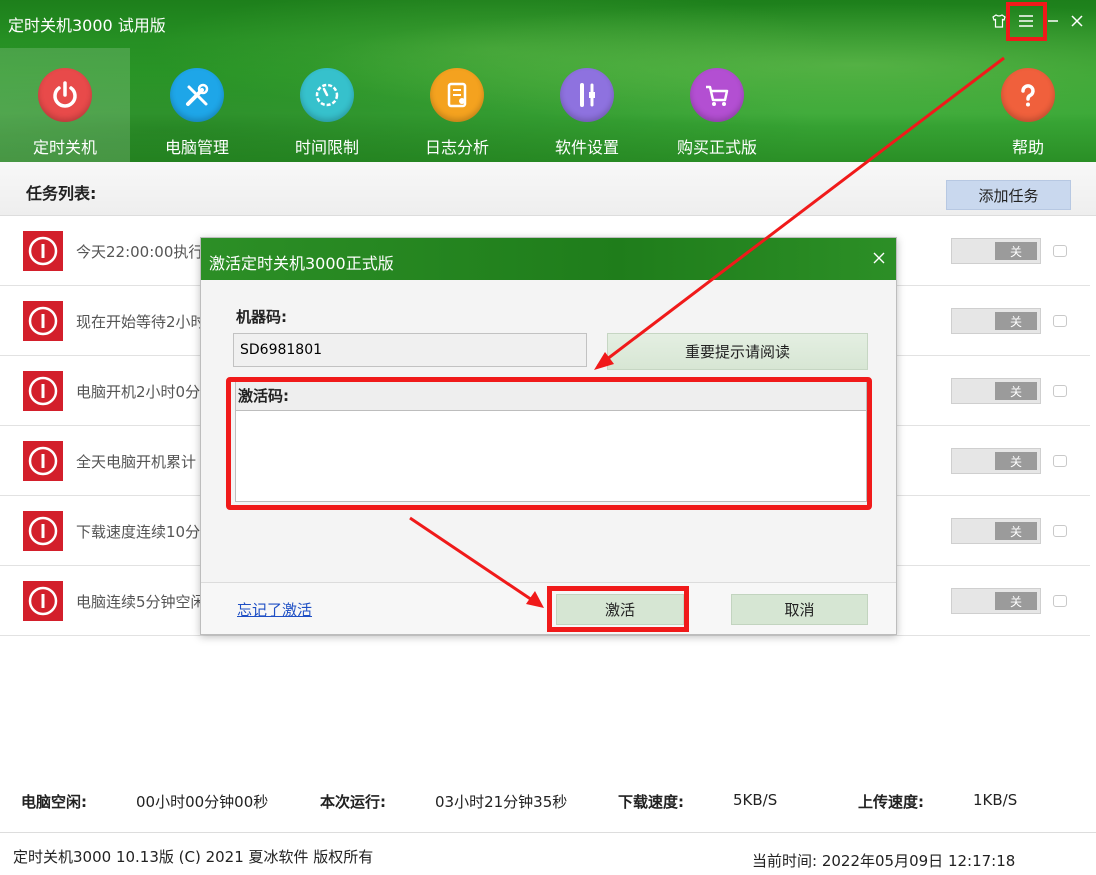  What do you see at coordinates (54, 802) in the screenshot?
I see `idle-label: 电脑空闲:` at bounding box center [54, 802].